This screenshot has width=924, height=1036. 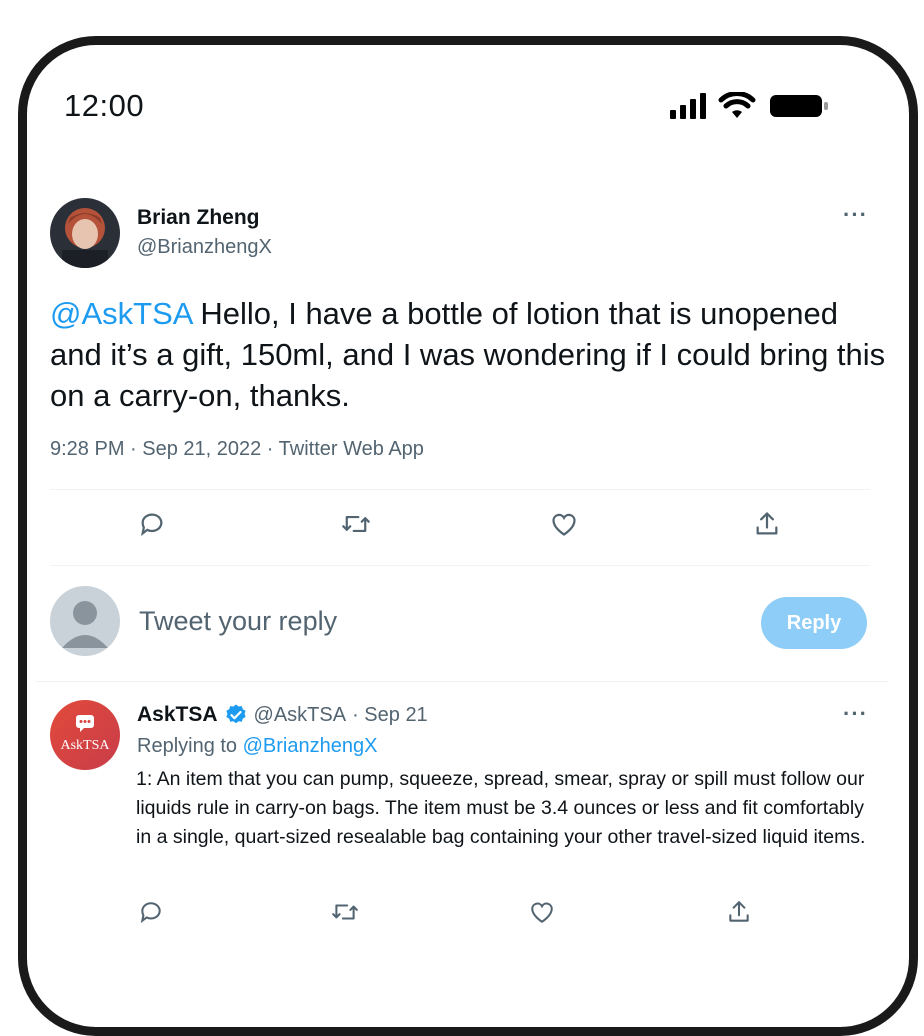 I want to click on reply-icon, so click(x=152, y=524).